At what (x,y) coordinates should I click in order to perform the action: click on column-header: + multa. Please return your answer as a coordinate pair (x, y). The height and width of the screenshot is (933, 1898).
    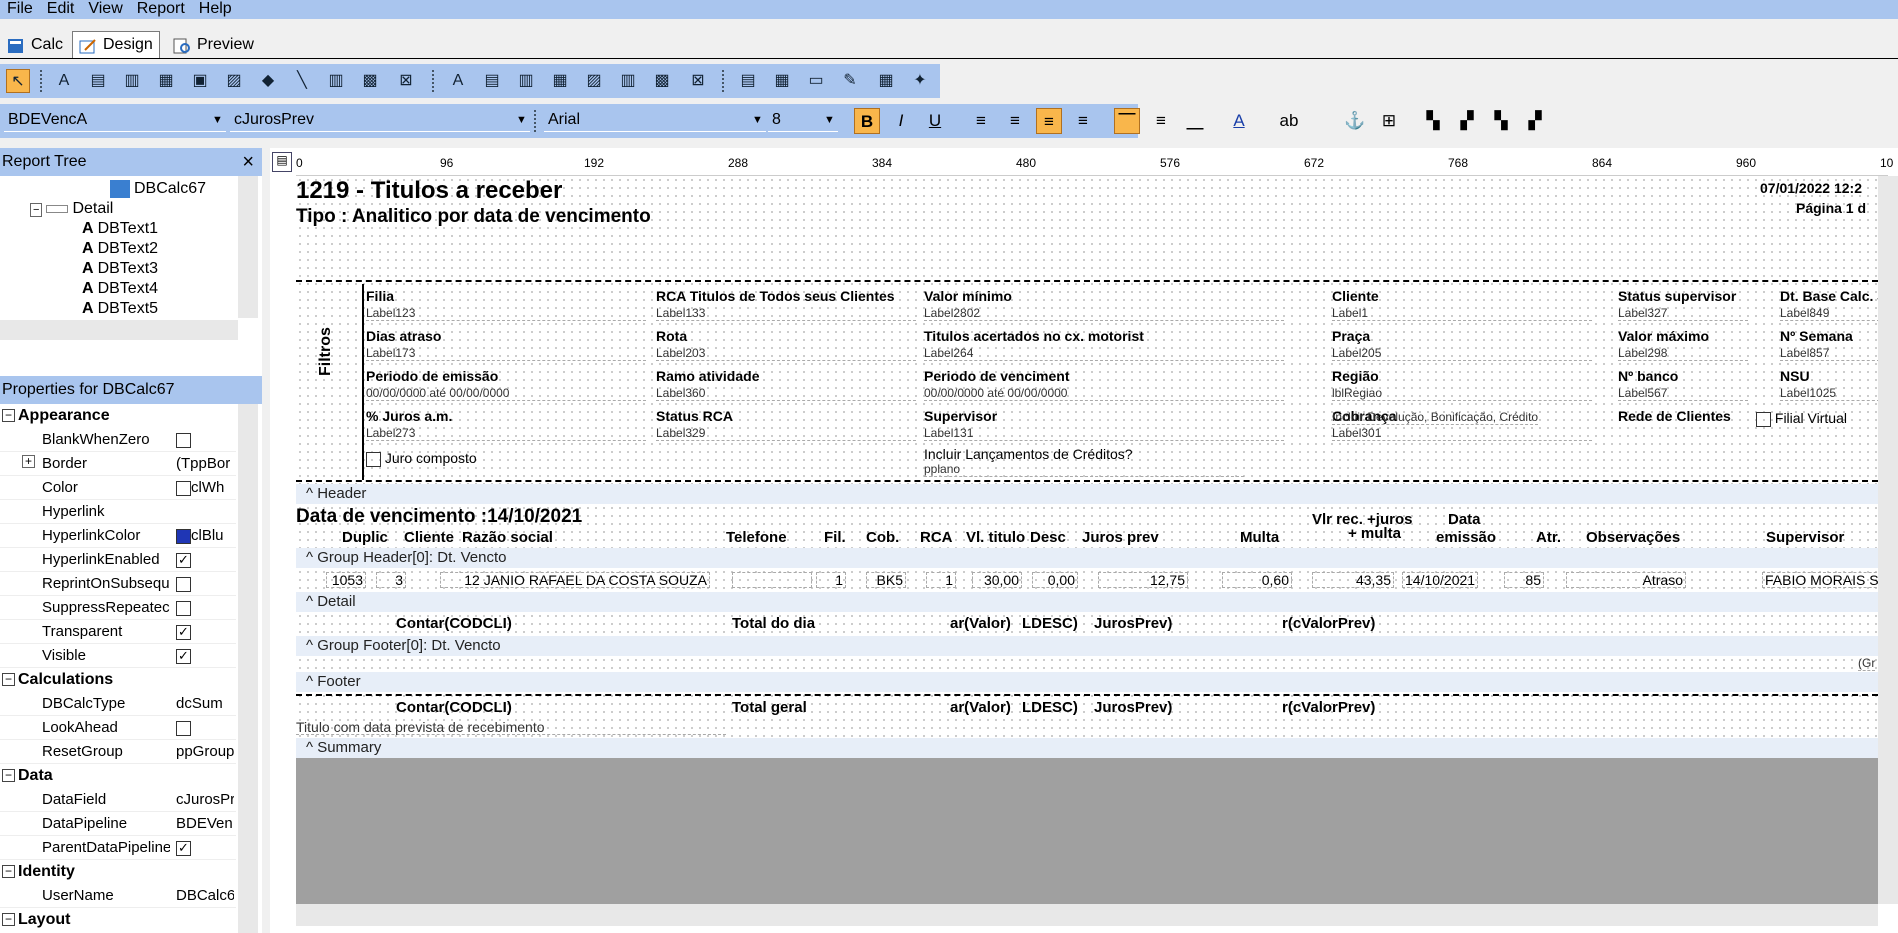
    Looking at the image, I should click on (1374, 534).